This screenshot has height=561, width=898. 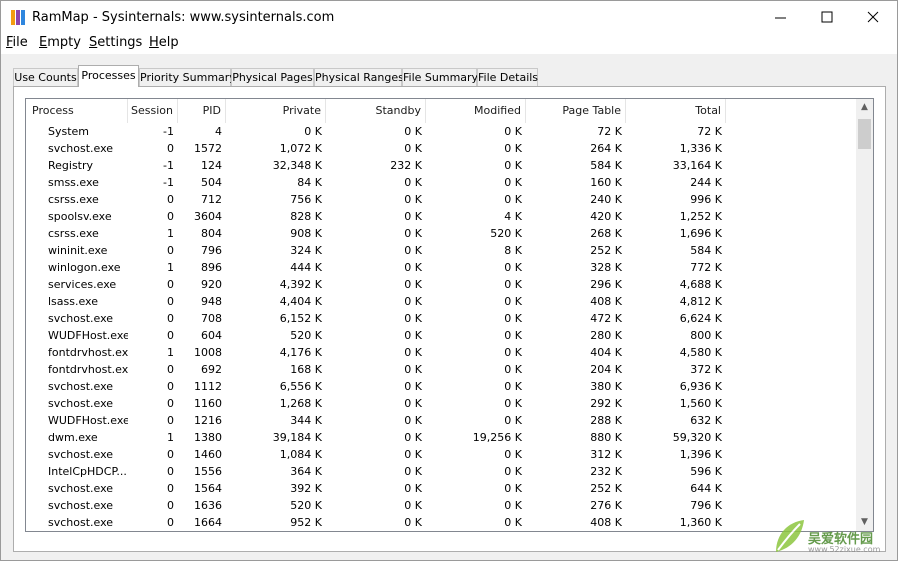 What do you see at coordinates (441, 335) in the screenshot?
I see `table-row: WUDFHost.exe 0 604 520 K 0 K 0 K 280 K 800 K` at bounding box center [441, 335].